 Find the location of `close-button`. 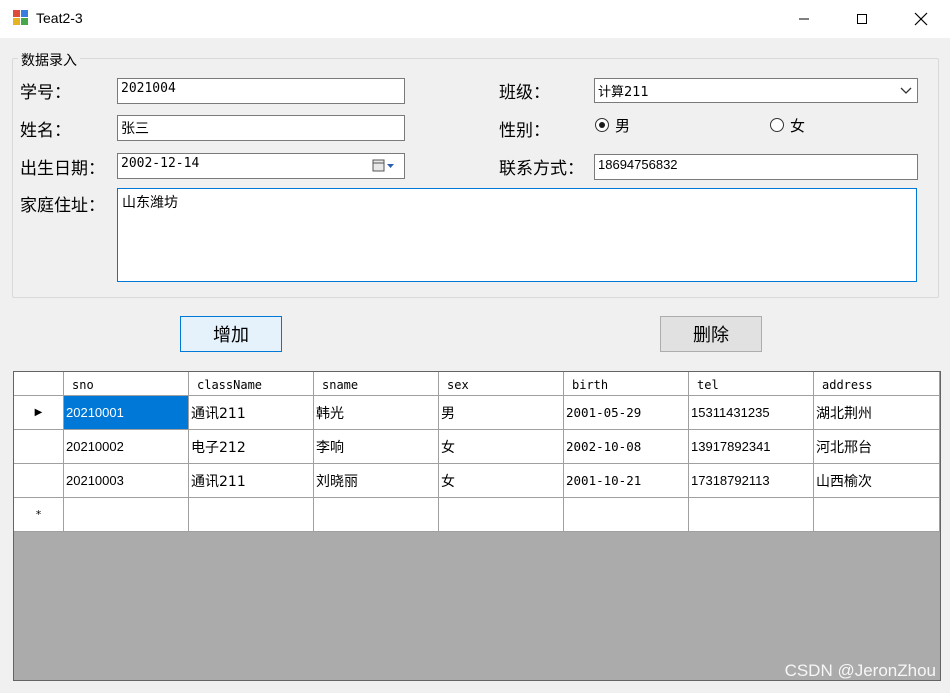

close-button is located at coordinates (921, 19).